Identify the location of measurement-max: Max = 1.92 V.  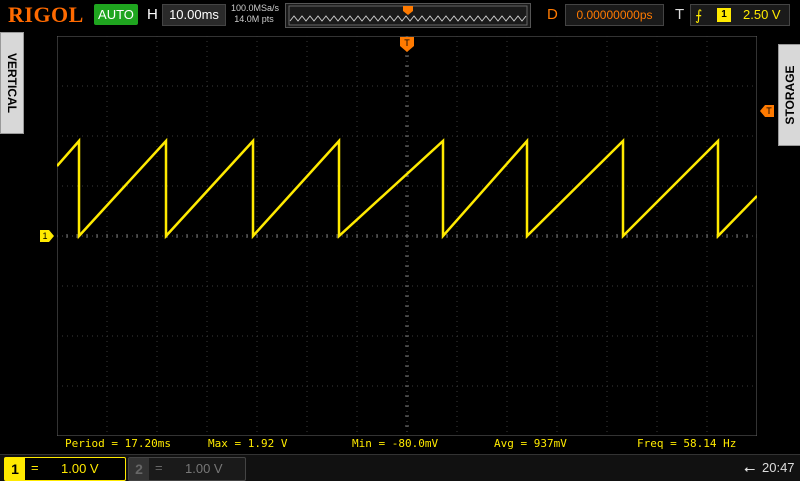
(248, 443).